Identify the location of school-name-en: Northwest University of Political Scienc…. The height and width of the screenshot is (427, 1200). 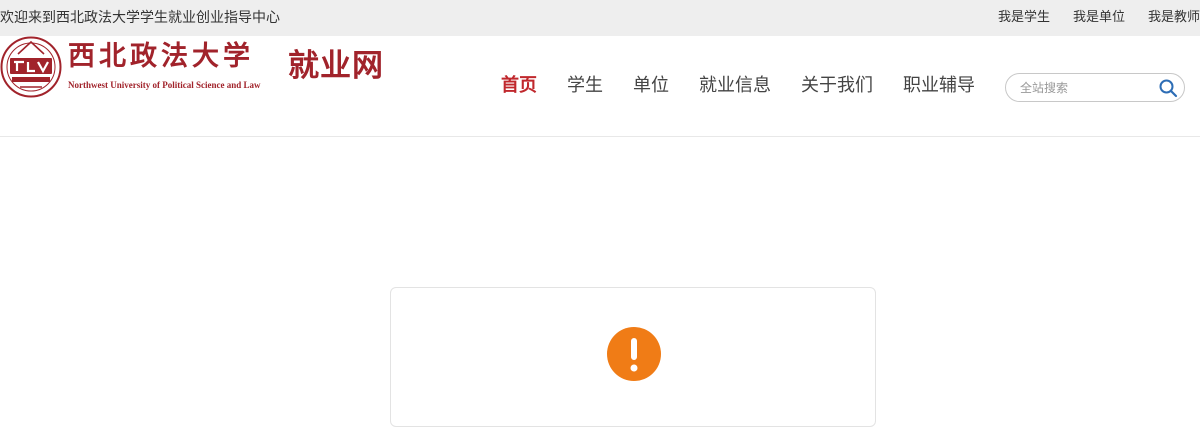
(164, 85).